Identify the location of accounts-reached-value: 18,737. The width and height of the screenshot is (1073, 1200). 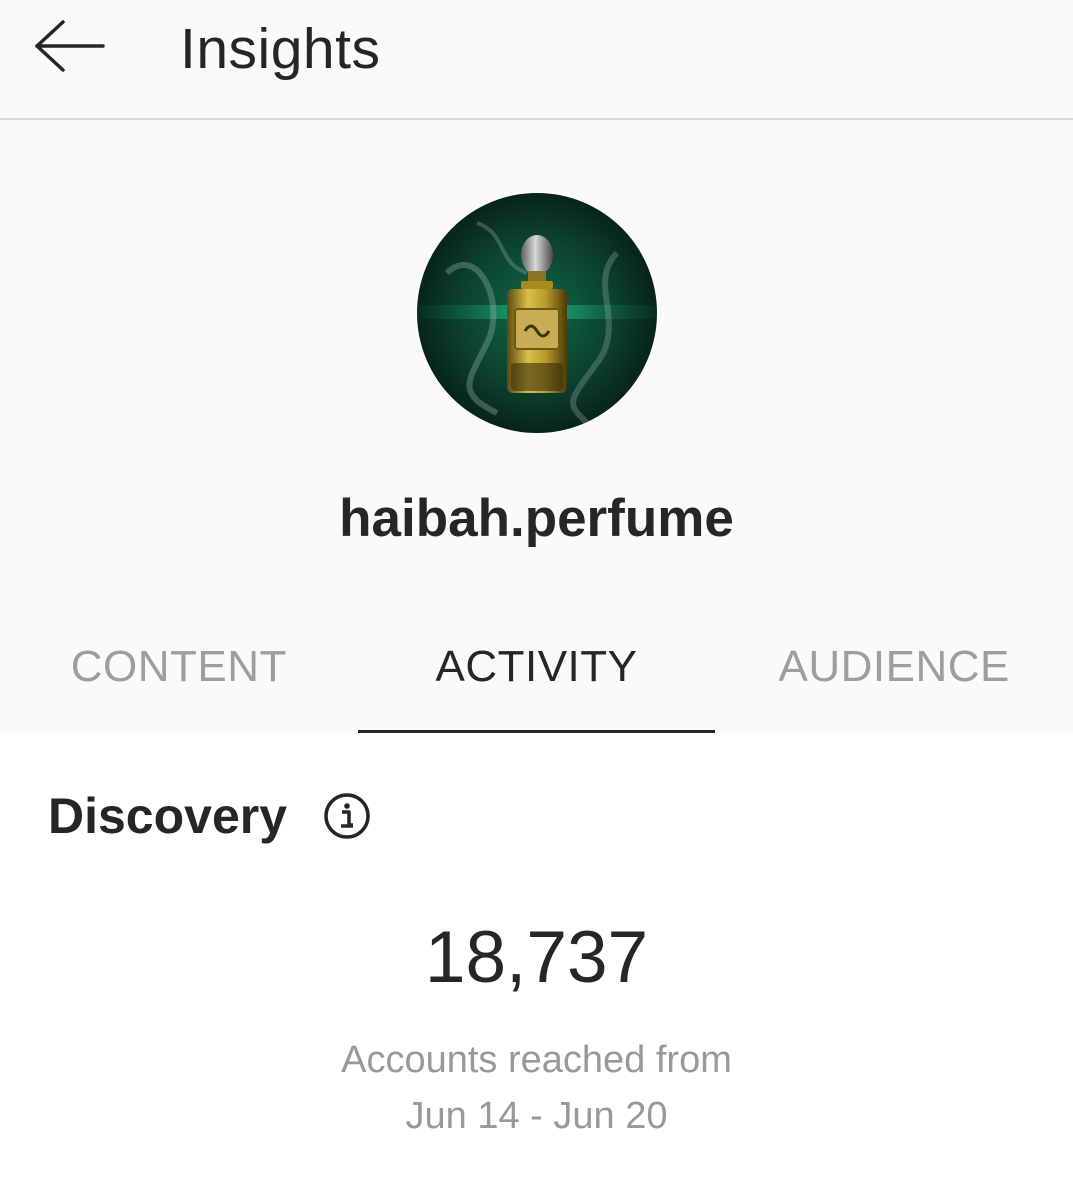
(536, 957).